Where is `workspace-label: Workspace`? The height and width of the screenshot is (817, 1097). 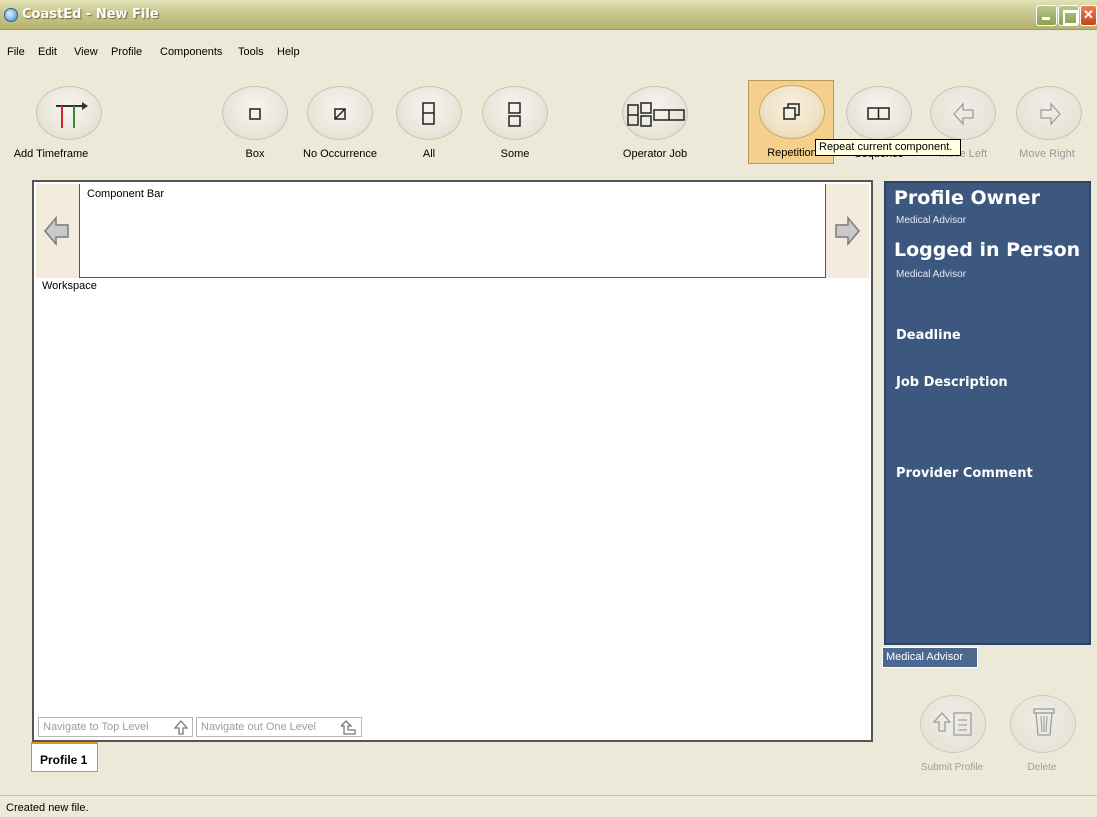
workspace-label: Workspace is located at coordinates (69, 286).